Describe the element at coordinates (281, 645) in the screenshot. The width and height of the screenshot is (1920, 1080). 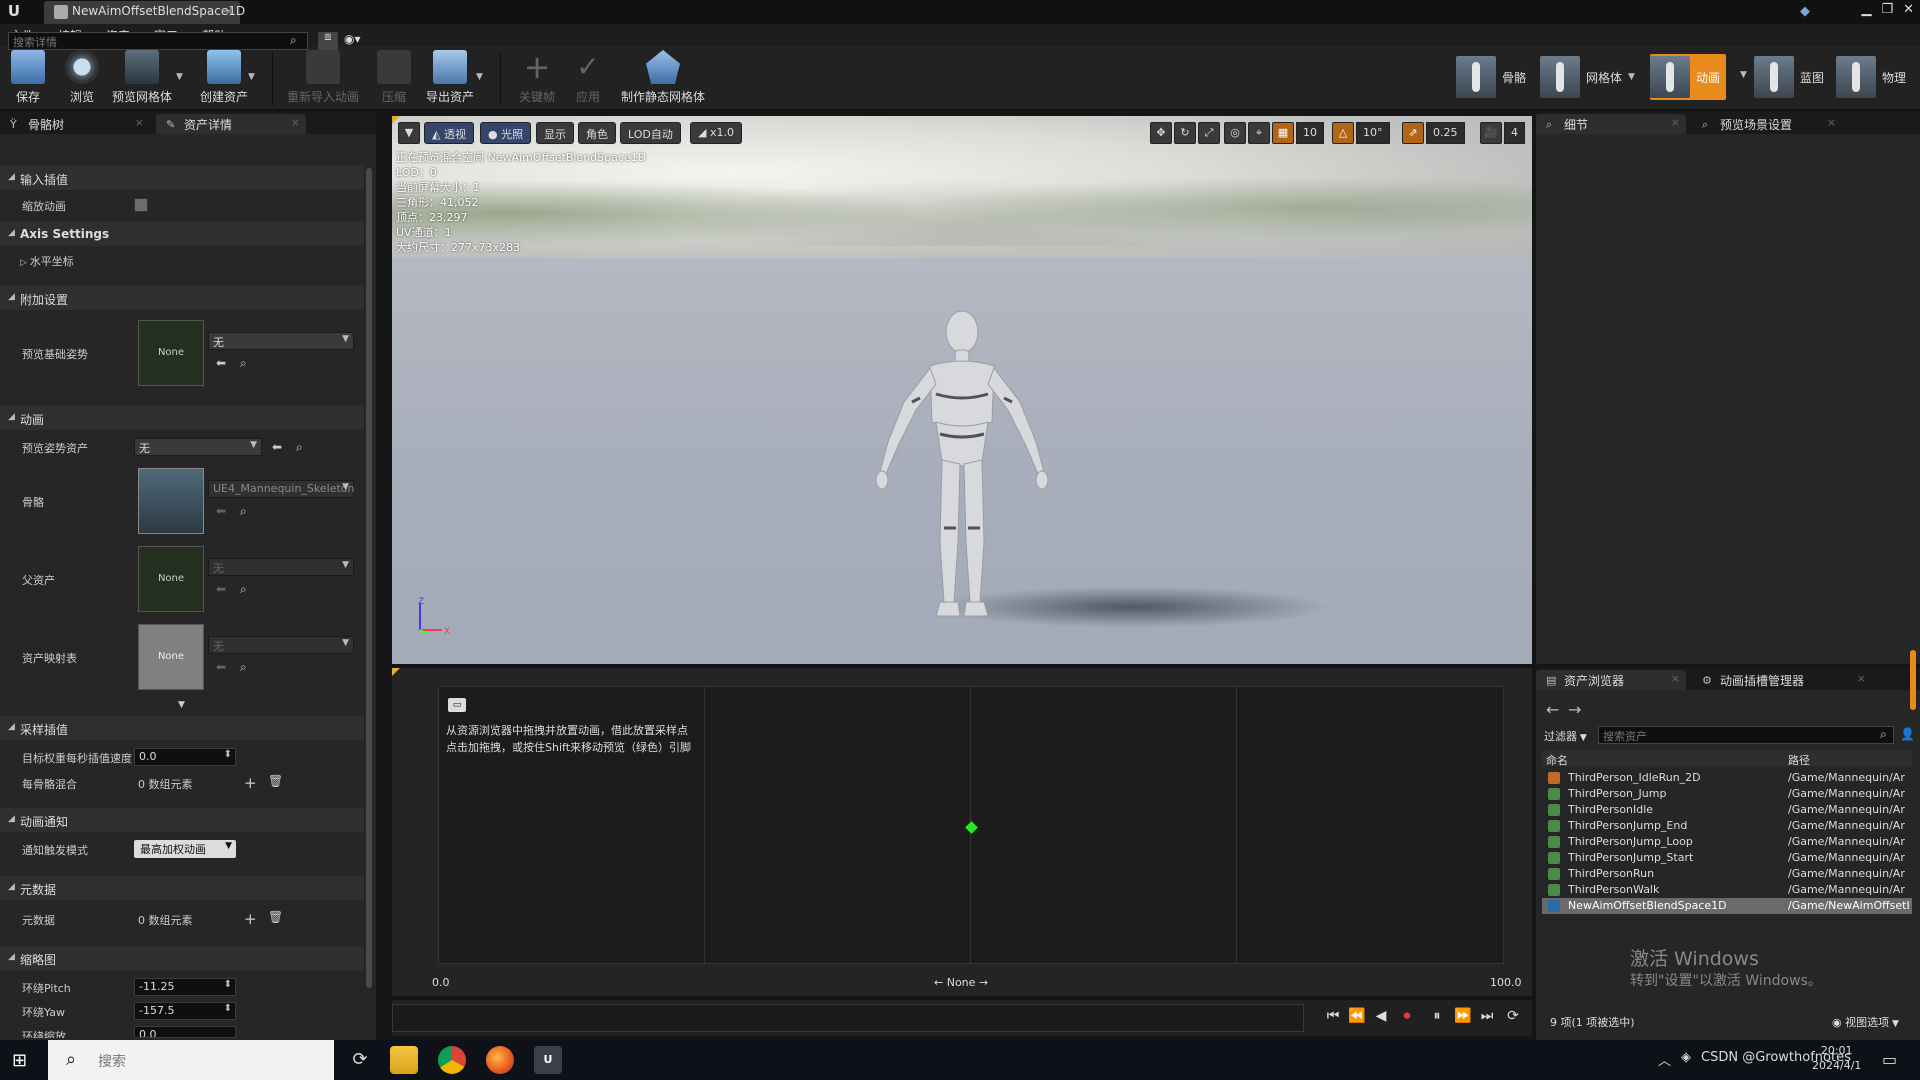
I see `asset-mapping-combo: 无 ▼` at that location.